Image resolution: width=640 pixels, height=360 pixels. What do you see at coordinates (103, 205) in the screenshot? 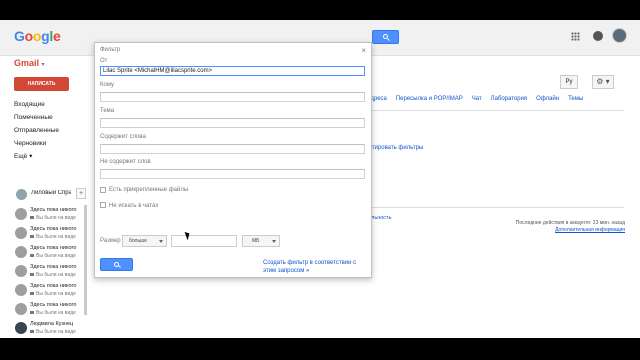
I see `no-chats-checkbox` at bounding box center [103, 205].